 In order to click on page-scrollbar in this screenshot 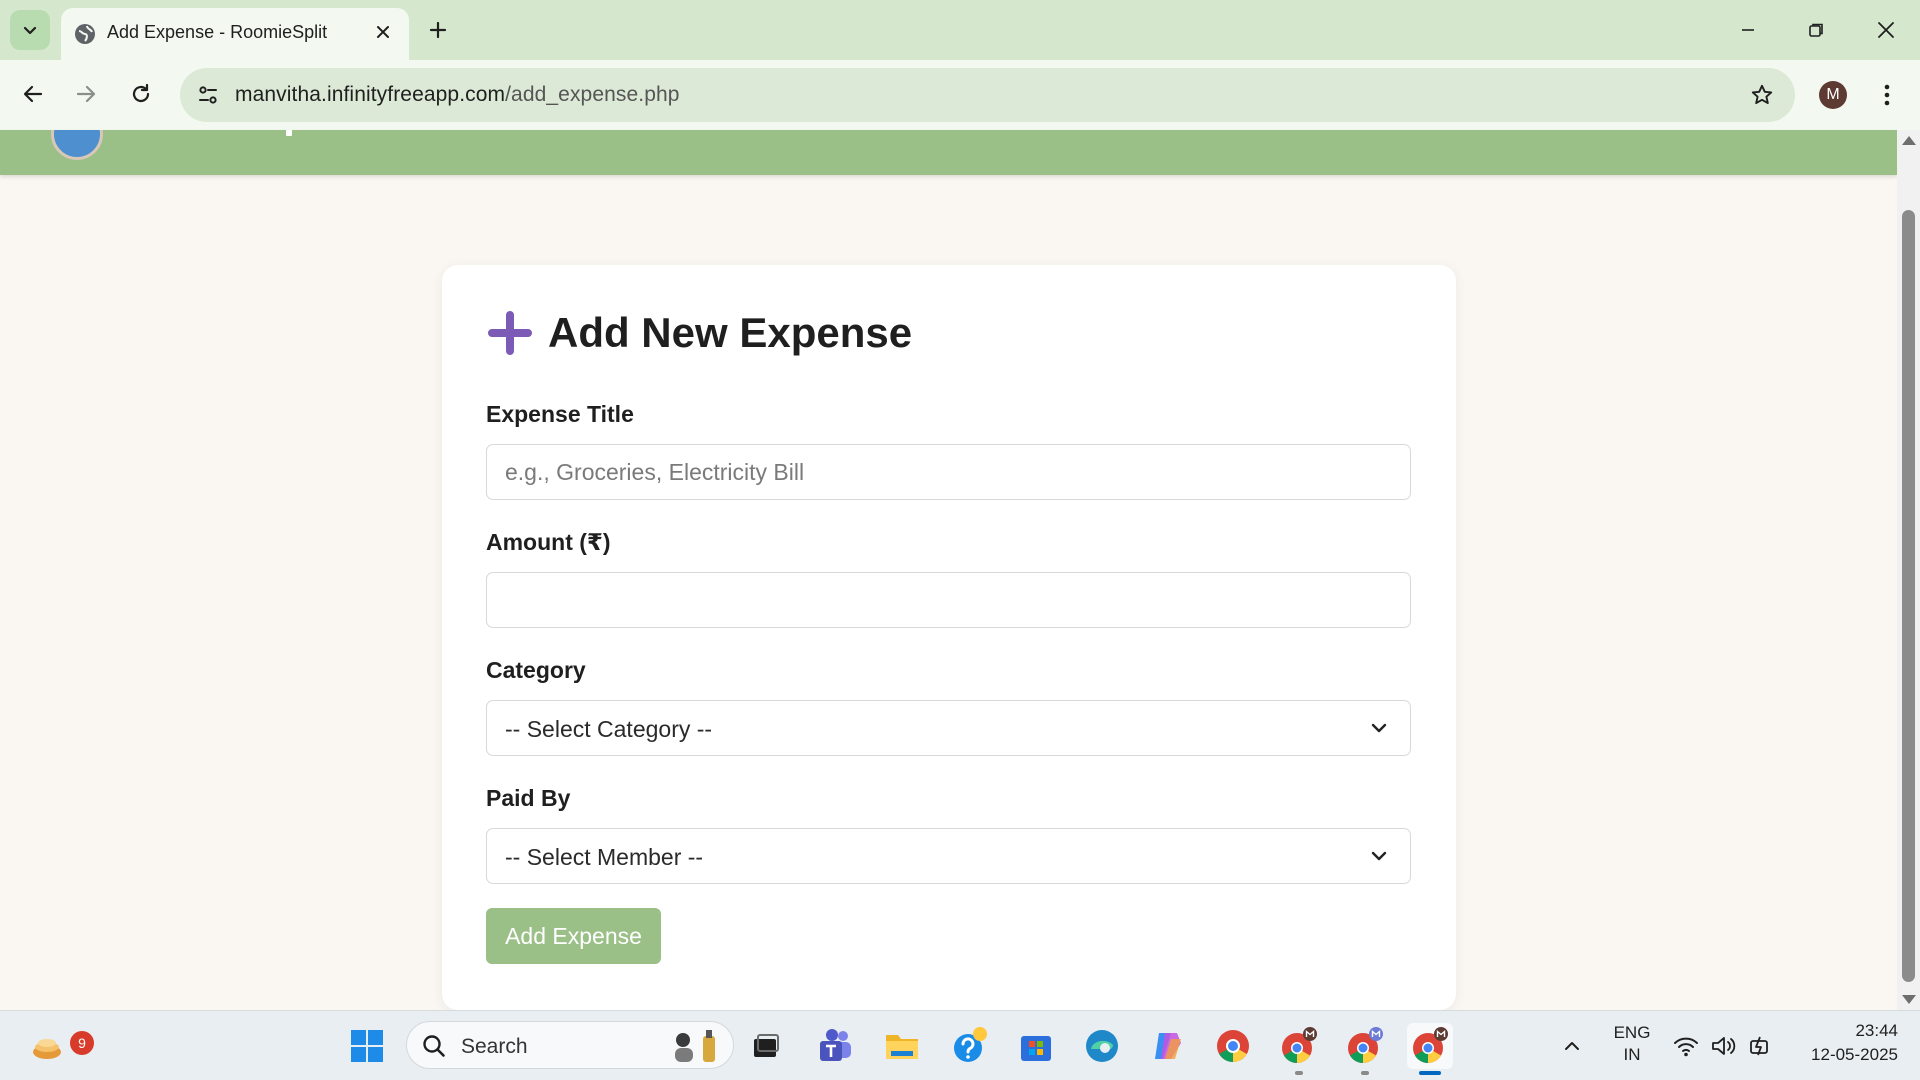, I will do `click(1908, 570)`.